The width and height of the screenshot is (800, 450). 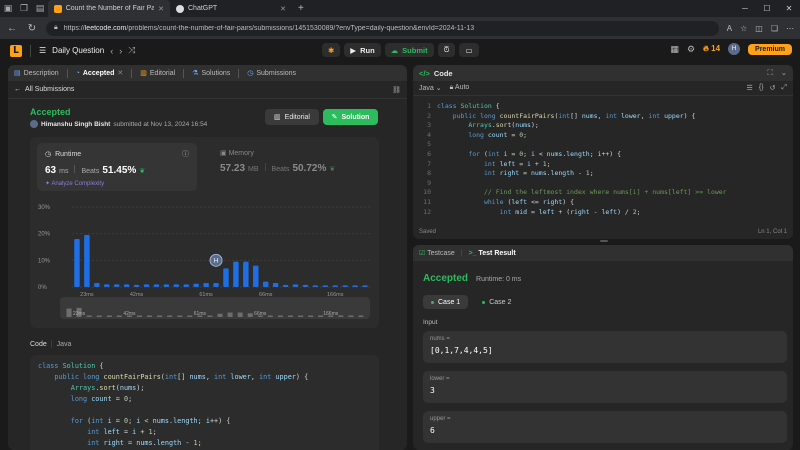 What do you see at coordinates (770, 49) in the screenshot?
I see `premium-button: Premium` at bounding box center [770, 49].